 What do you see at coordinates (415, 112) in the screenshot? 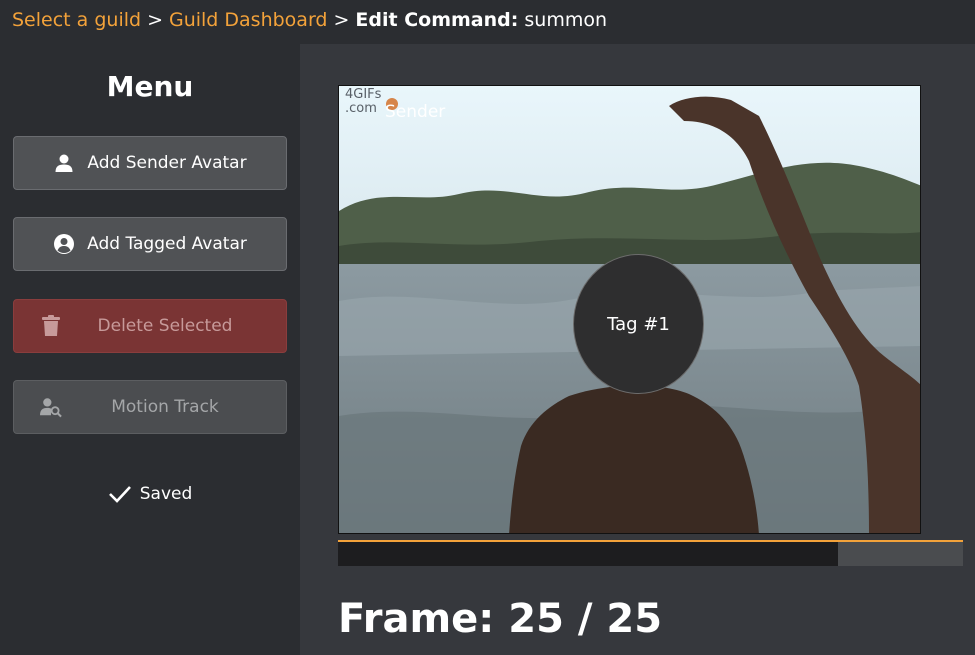
I see `sender-avatar-label: Sender` at bounding box center [415, 112].